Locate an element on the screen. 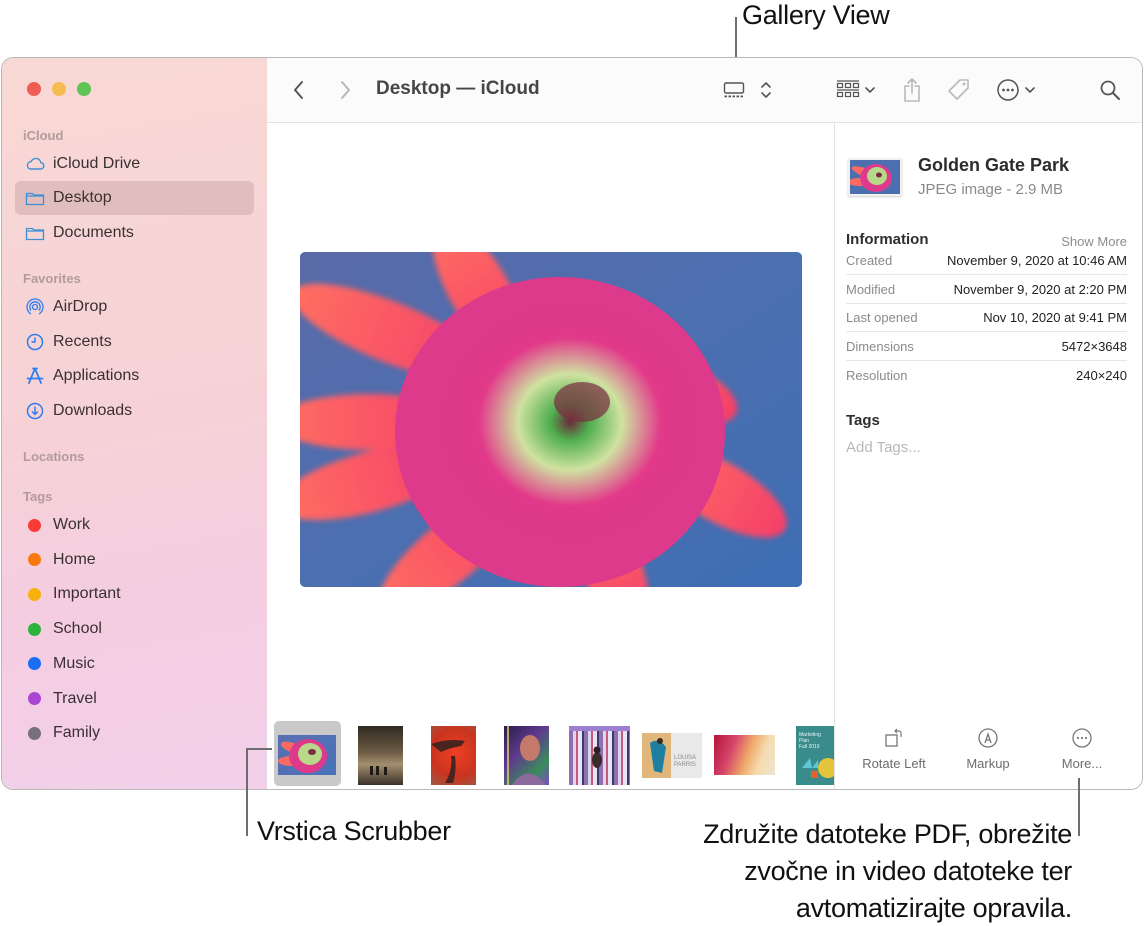 The image size is (1144, 926). sidebar-item-label: AirDrop is located at coordinates (80, 306).